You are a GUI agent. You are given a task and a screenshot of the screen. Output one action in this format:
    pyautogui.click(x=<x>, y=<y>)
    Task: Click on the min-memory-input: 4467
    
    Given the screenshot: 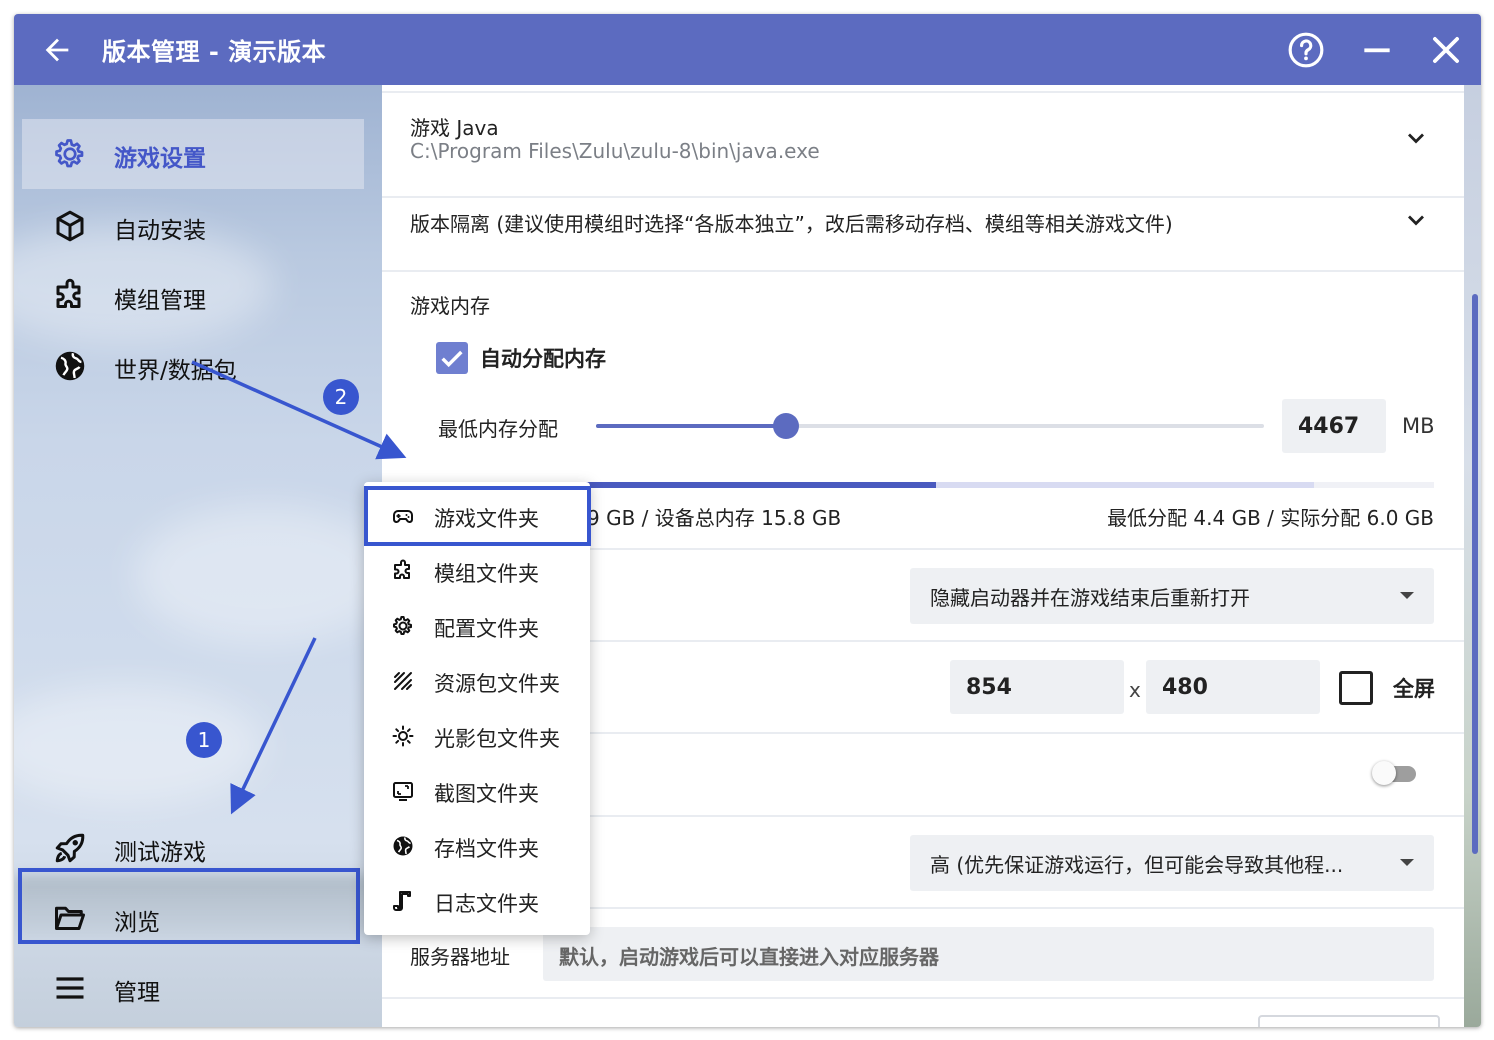 What is the action you would take?
    pyautogui.click(x=1334, y=426)
    